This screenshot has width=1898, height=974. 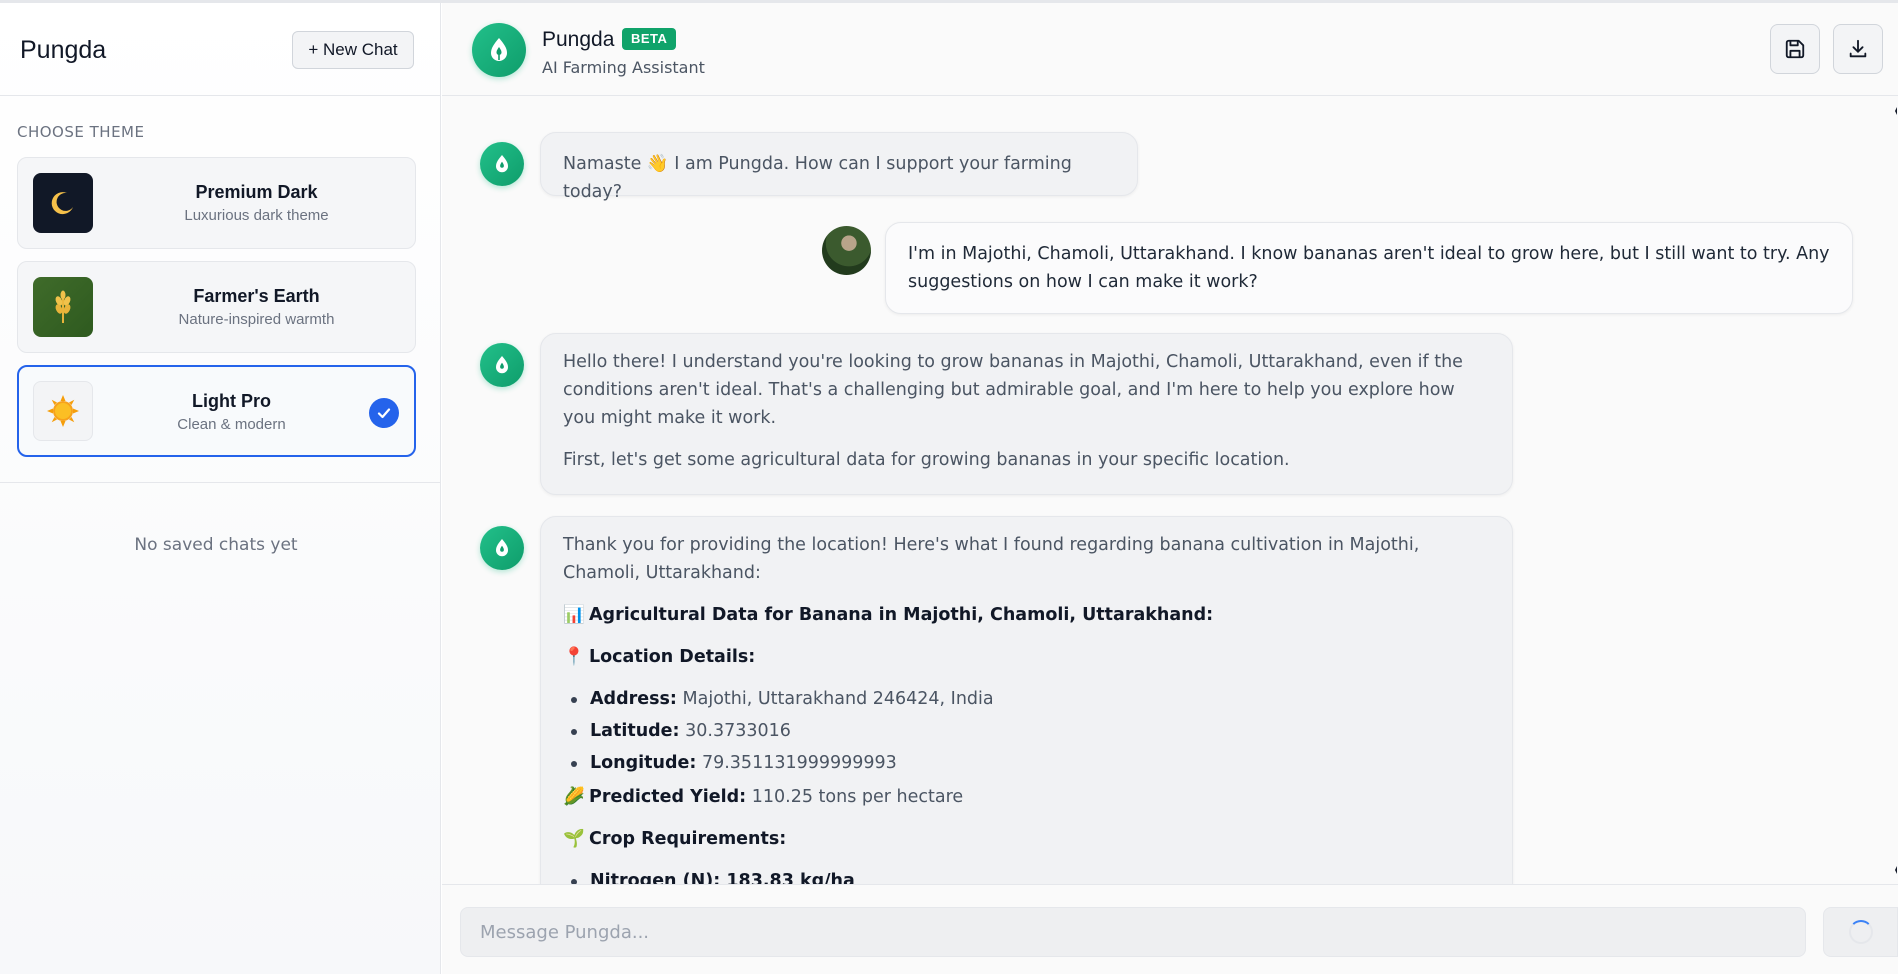 What do you see at coordinates (63, 203) in the screenshot?
I see `moon-icon` at bounding box center [63, 203].